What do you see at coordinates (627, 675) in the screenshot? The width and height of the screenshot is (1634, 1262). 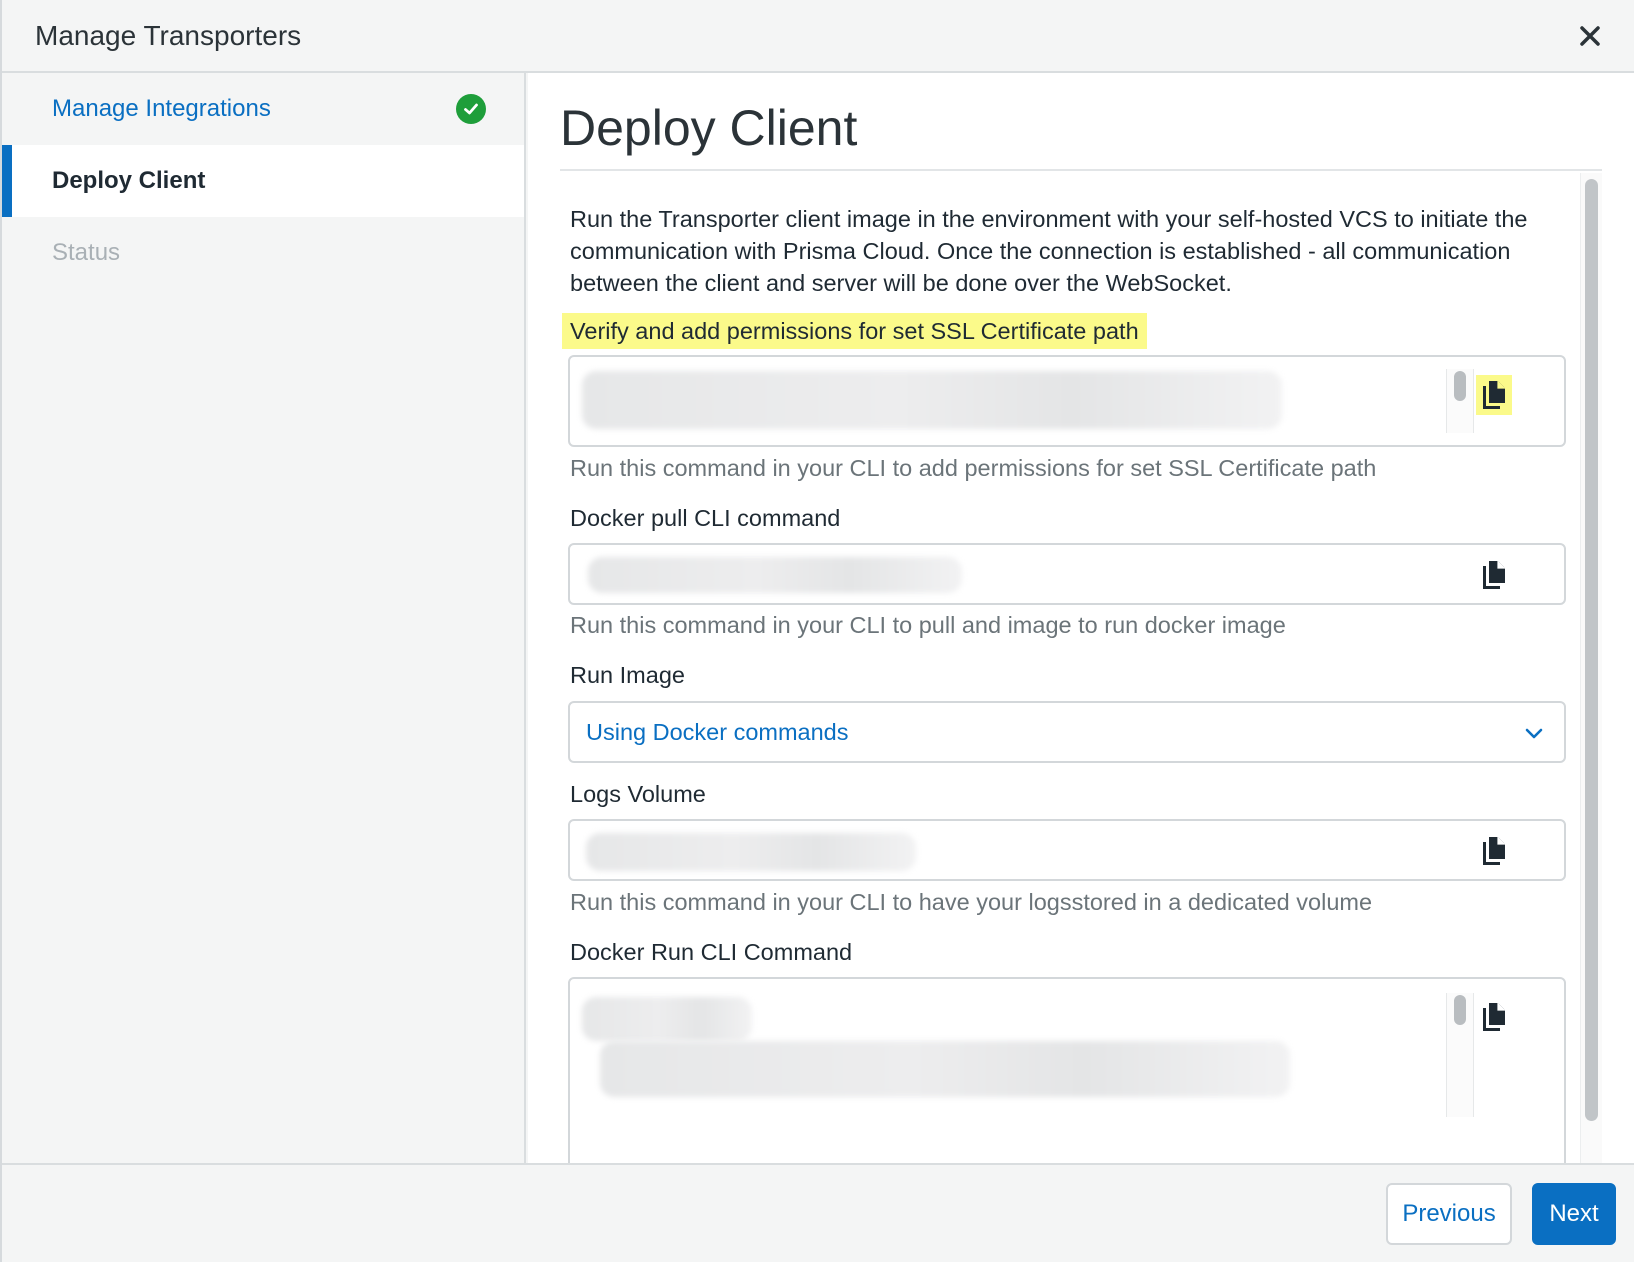 I see `run-image-label: Run Image` at bounding box center [627, 675].